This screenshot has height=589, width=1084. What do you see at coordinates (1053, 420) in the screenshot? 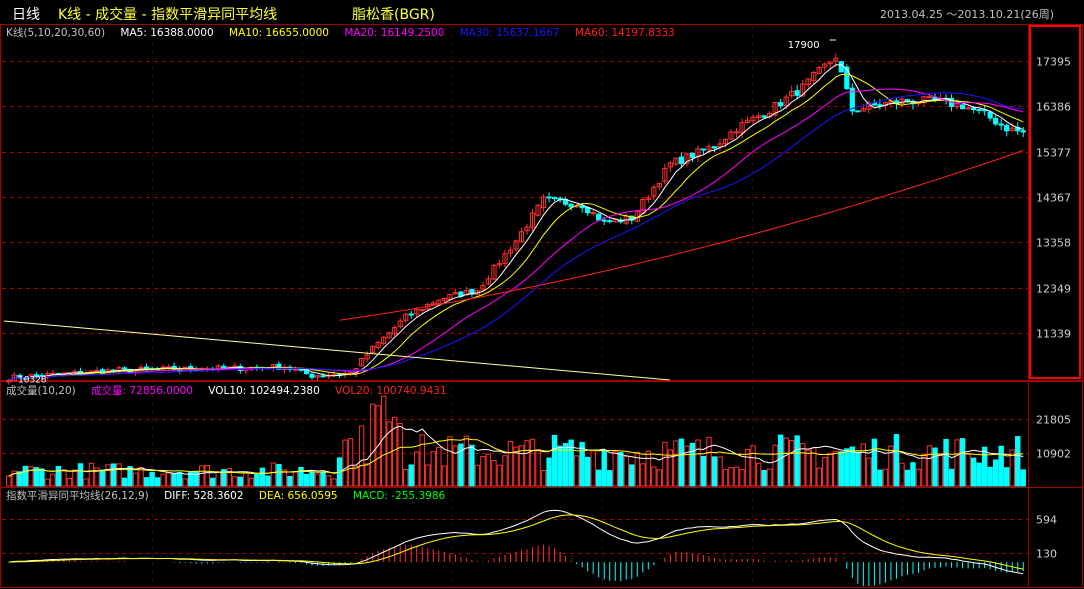
I see `volume-tick-label: 21805` at bounding box center [1053, 420].